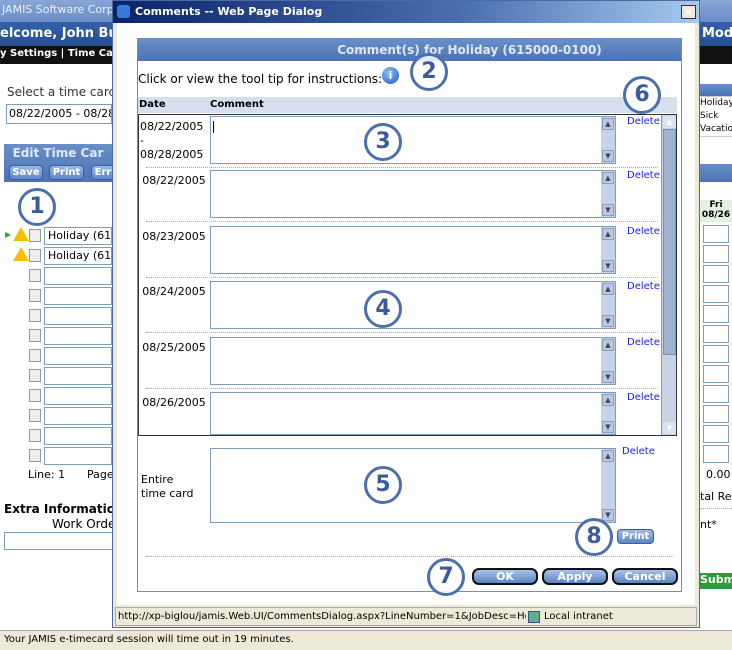 This screenshot has height=650, width=732. Describe the element at coordinates (174, 292) in the screenshot. I see `comment-date: 08/24/2005` at that location.